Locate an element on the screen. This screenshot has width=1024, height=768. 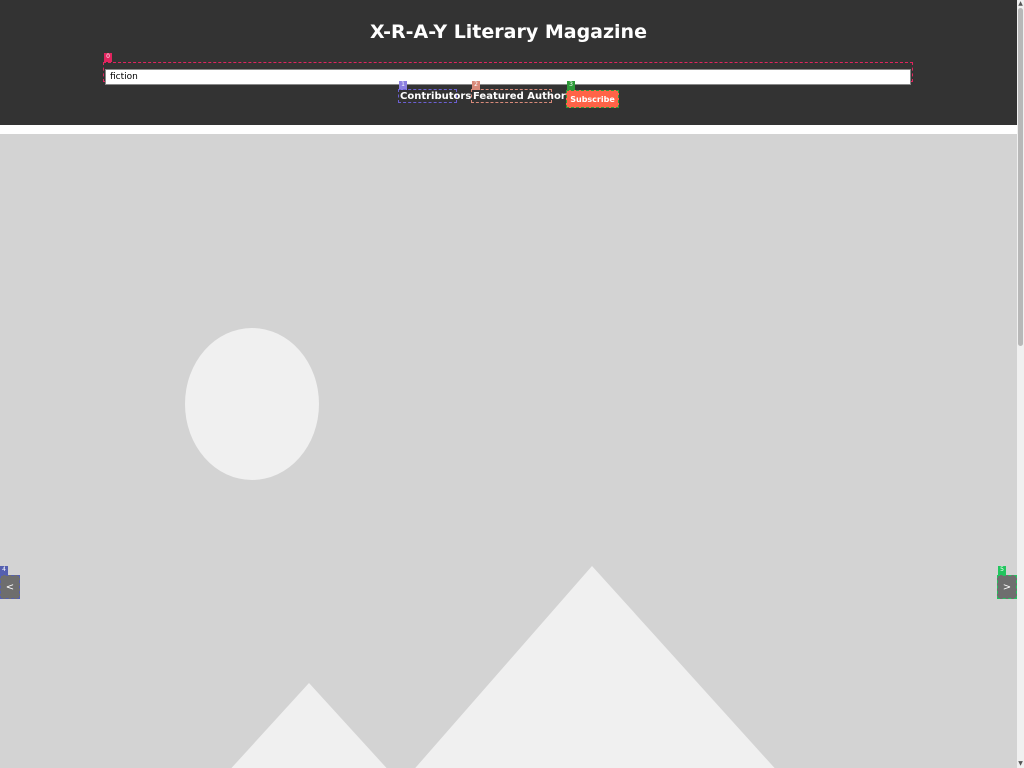
search-input is located at coordinates (508, 77).